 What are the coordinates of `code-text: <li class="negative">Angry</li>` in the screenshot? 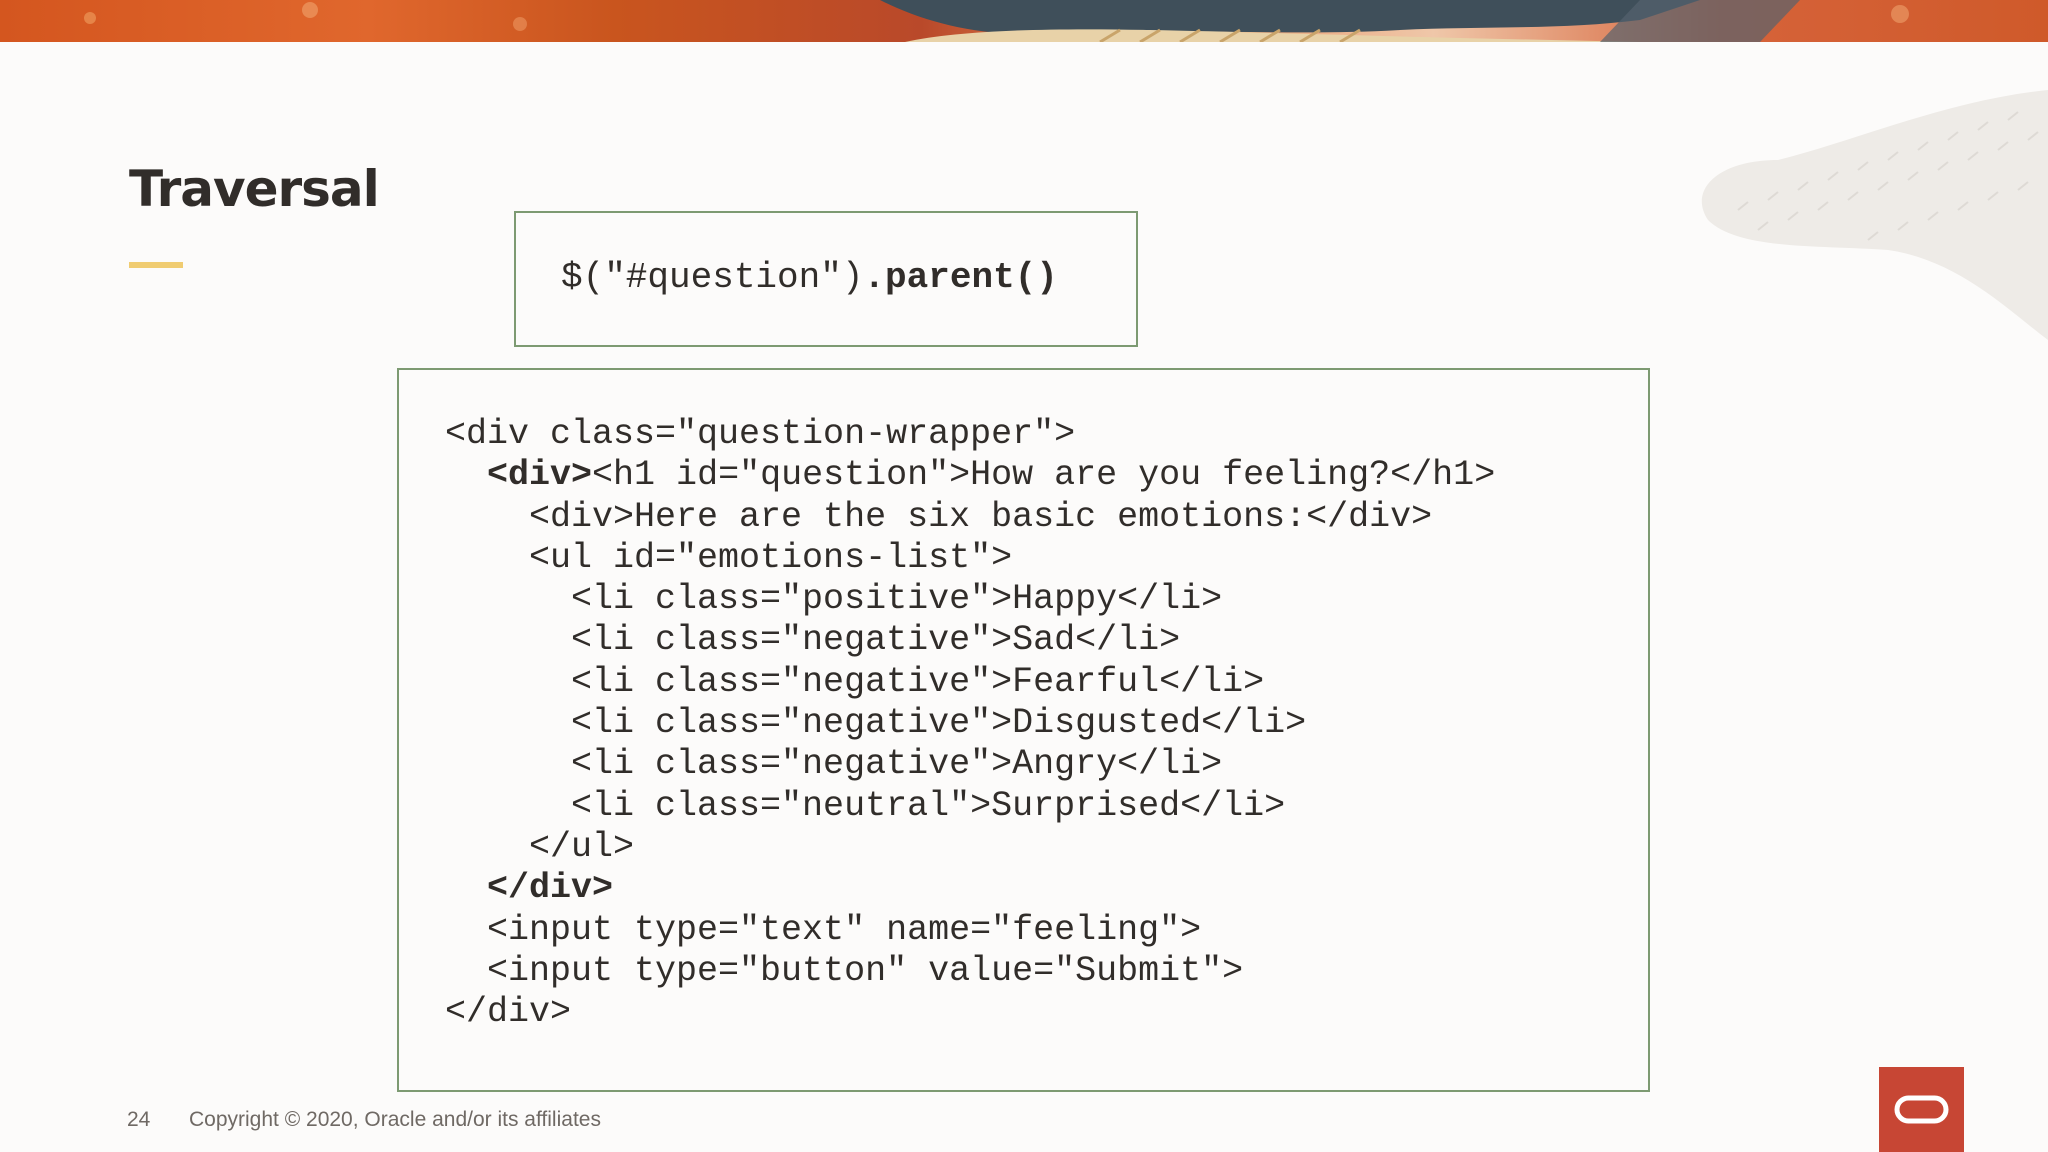 It's located at (834, 764).